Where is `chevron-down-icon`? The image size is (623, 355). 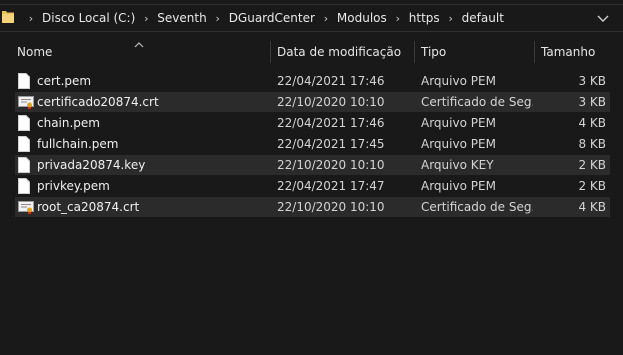 chevron-down-icon is located at coordinates (603, 19).